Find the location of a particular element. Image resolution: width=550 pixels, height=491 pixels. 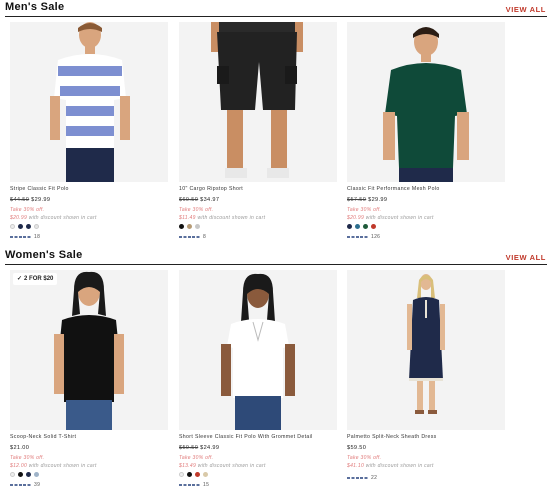

original-price: $44.50 is located at coordinates (20, 200).